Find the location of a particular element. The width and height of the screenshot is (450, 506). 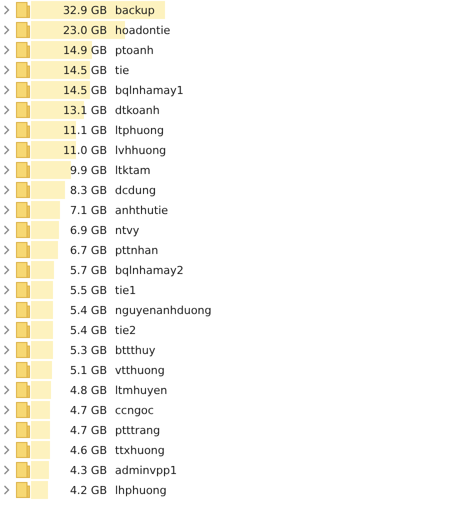

folder-name: dtkoanh is located at coordinates (137, 110).